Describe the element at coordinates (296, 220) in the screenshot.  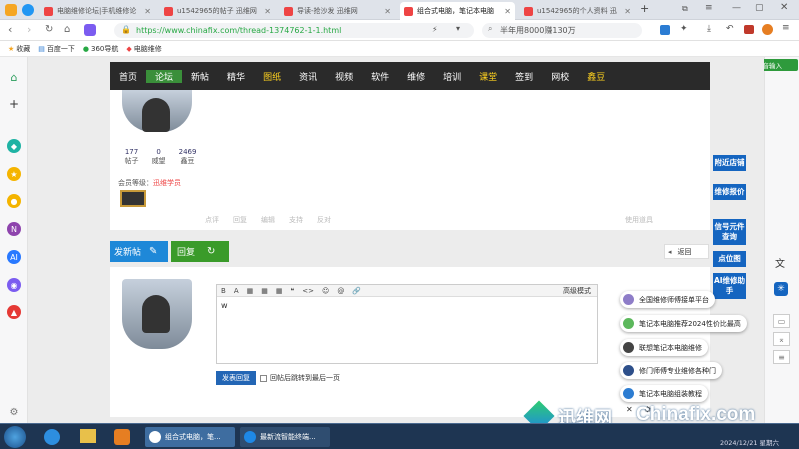
I see `post-action-3: 支持` at that location.